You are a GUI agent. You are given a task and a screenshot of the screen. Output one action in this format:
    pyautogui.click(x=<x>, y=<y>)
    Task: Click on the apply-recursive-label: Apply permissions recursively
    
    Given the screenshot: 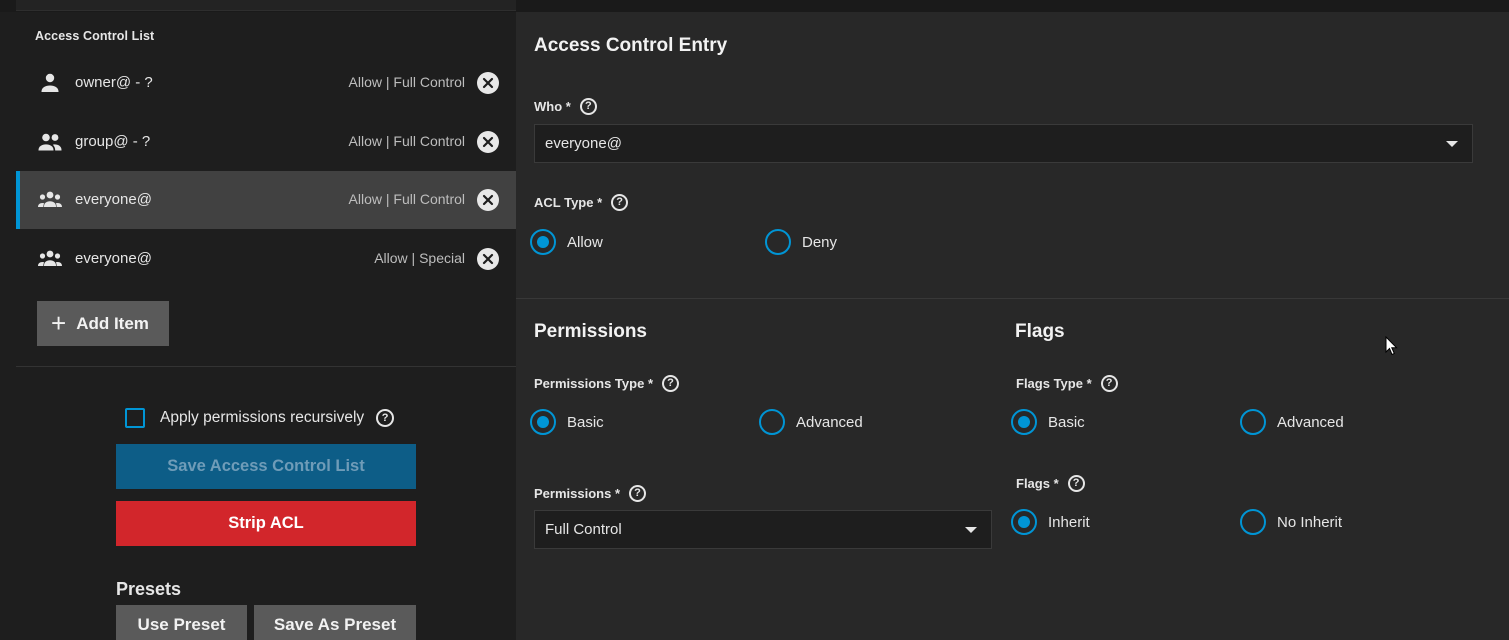 What is the action you would take?
    pyautogui.click(x=262, y=418)
    